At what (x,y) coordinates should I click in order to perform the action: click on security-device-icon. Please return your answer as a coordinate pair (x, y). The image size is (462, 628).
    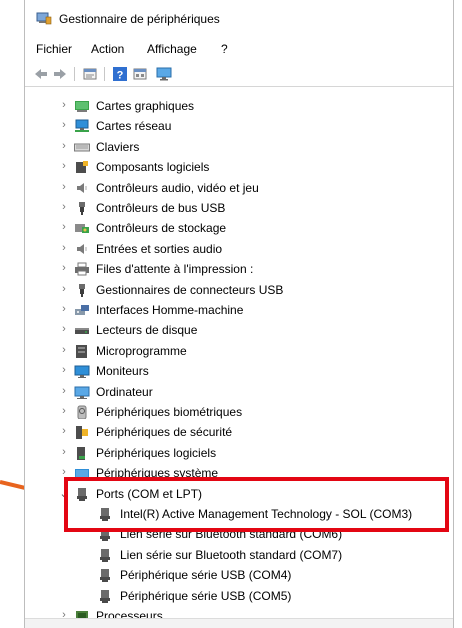
    Looking at the image, I should click on (82, 432).